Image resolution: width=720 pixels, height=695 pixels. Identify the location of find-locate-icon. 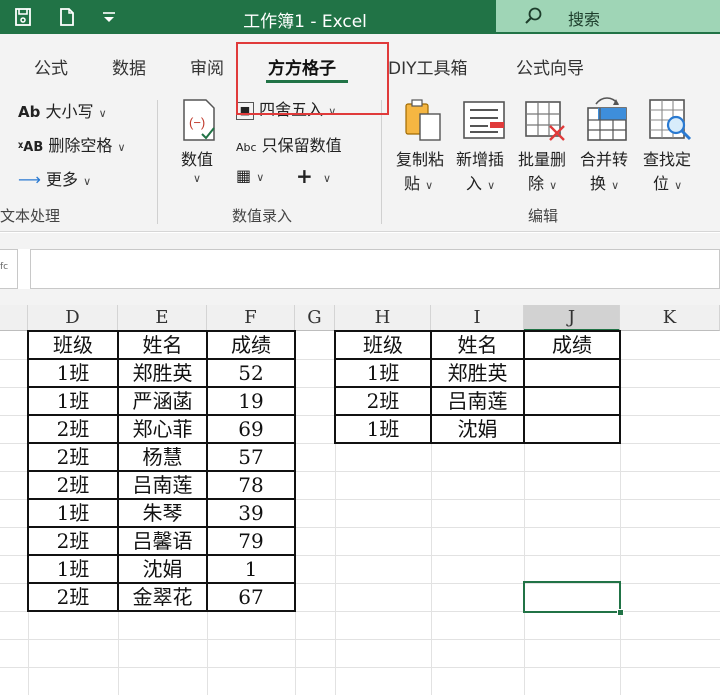
(670, 120).